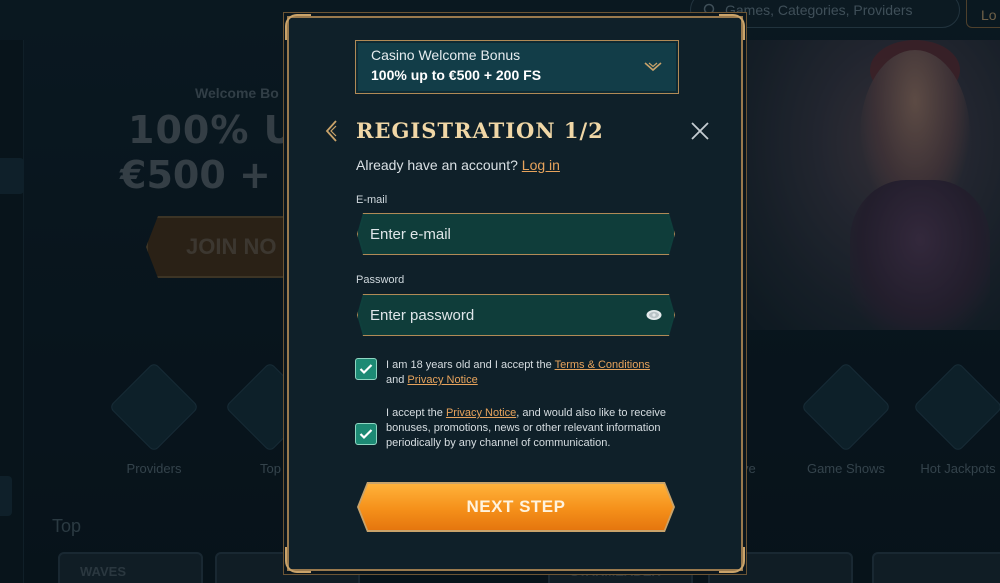 The width and height of the screenshot is (1000, 583). What do you see at coordinates (332, 131) in the screenshot?
I see `back-arrow-icon` at bounding box center [332, 131].